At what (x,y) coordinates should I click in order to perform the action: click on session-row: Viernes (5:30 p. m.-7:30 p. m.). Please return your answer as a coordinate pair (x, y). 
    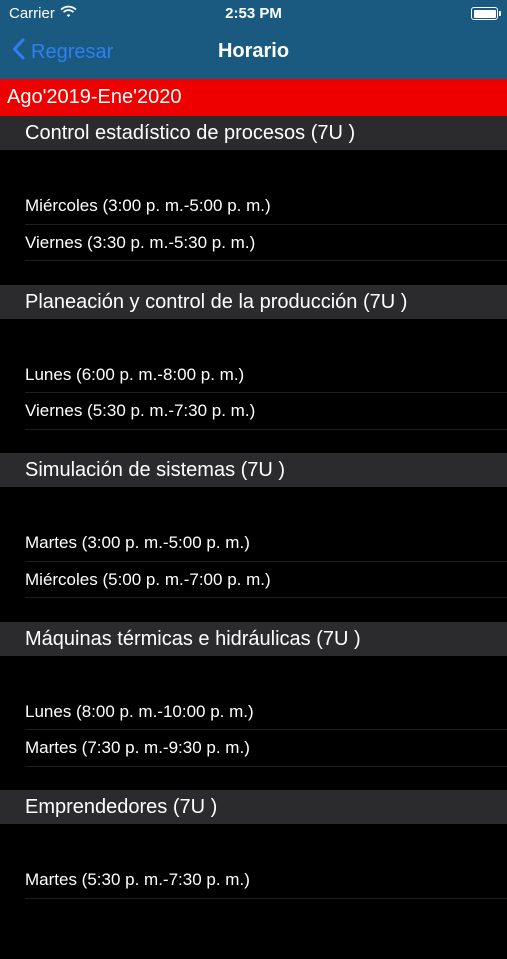
    Looking at the image, I should click on (266, 411).